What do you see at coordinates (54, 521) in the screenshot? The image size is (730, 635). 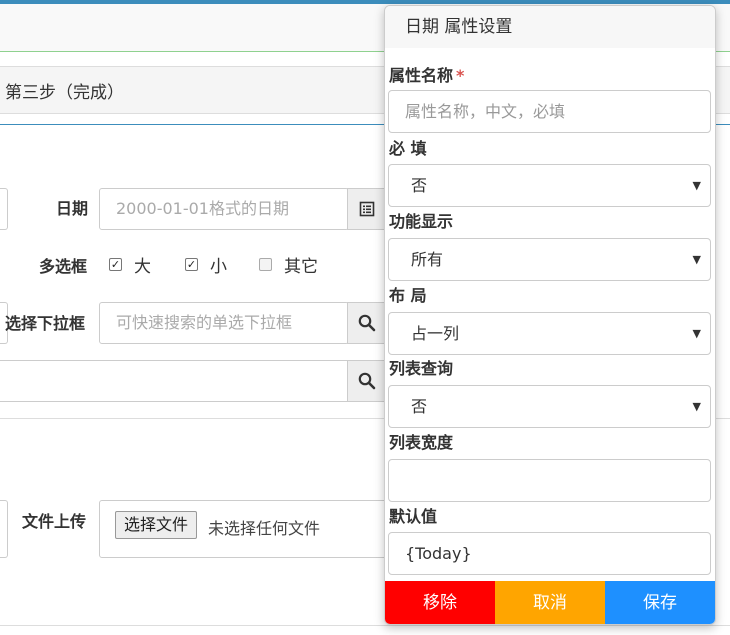 I see `file-label: 文件上传` at bounding box center [54, 521].